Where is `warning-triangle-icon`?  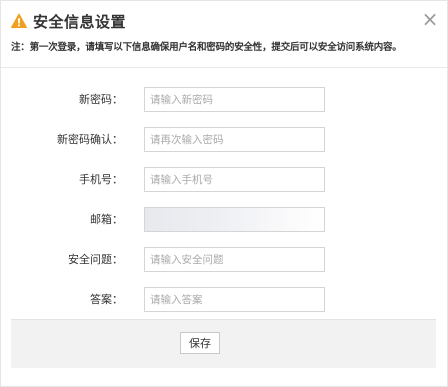
warning-triangle-icon is located at coordinates (19, 20).